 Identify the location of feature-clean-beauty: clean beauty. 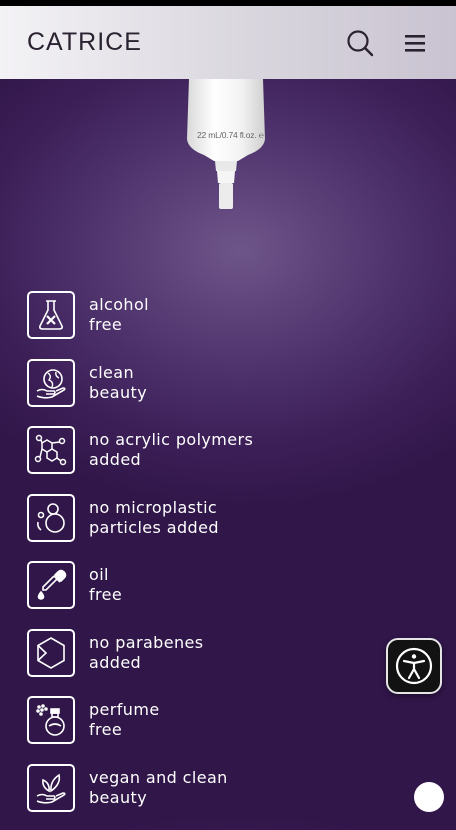
(140, 383).